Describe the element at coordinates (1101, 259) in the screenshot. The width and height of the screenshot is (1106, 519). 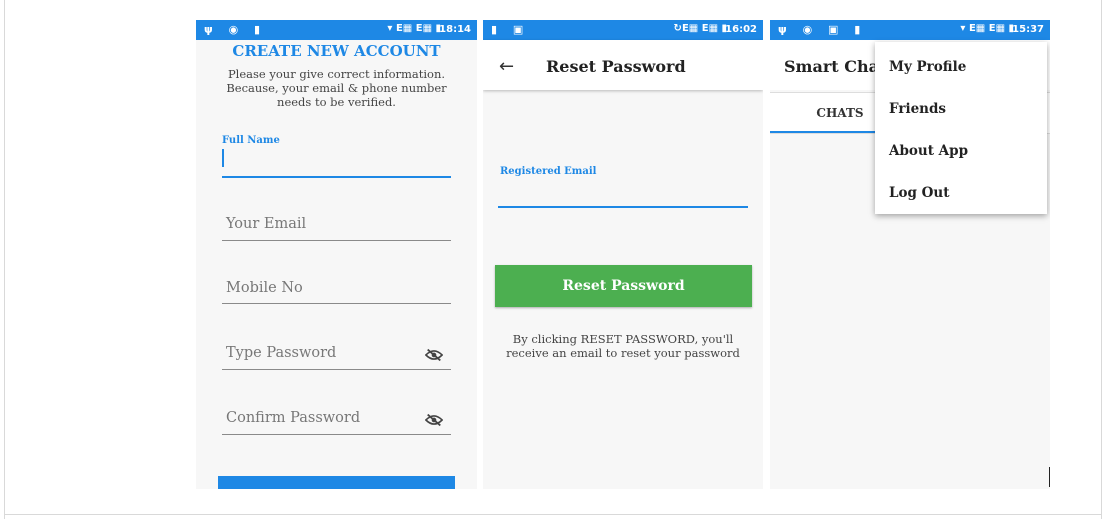
I see `frame-border-right` at that location.